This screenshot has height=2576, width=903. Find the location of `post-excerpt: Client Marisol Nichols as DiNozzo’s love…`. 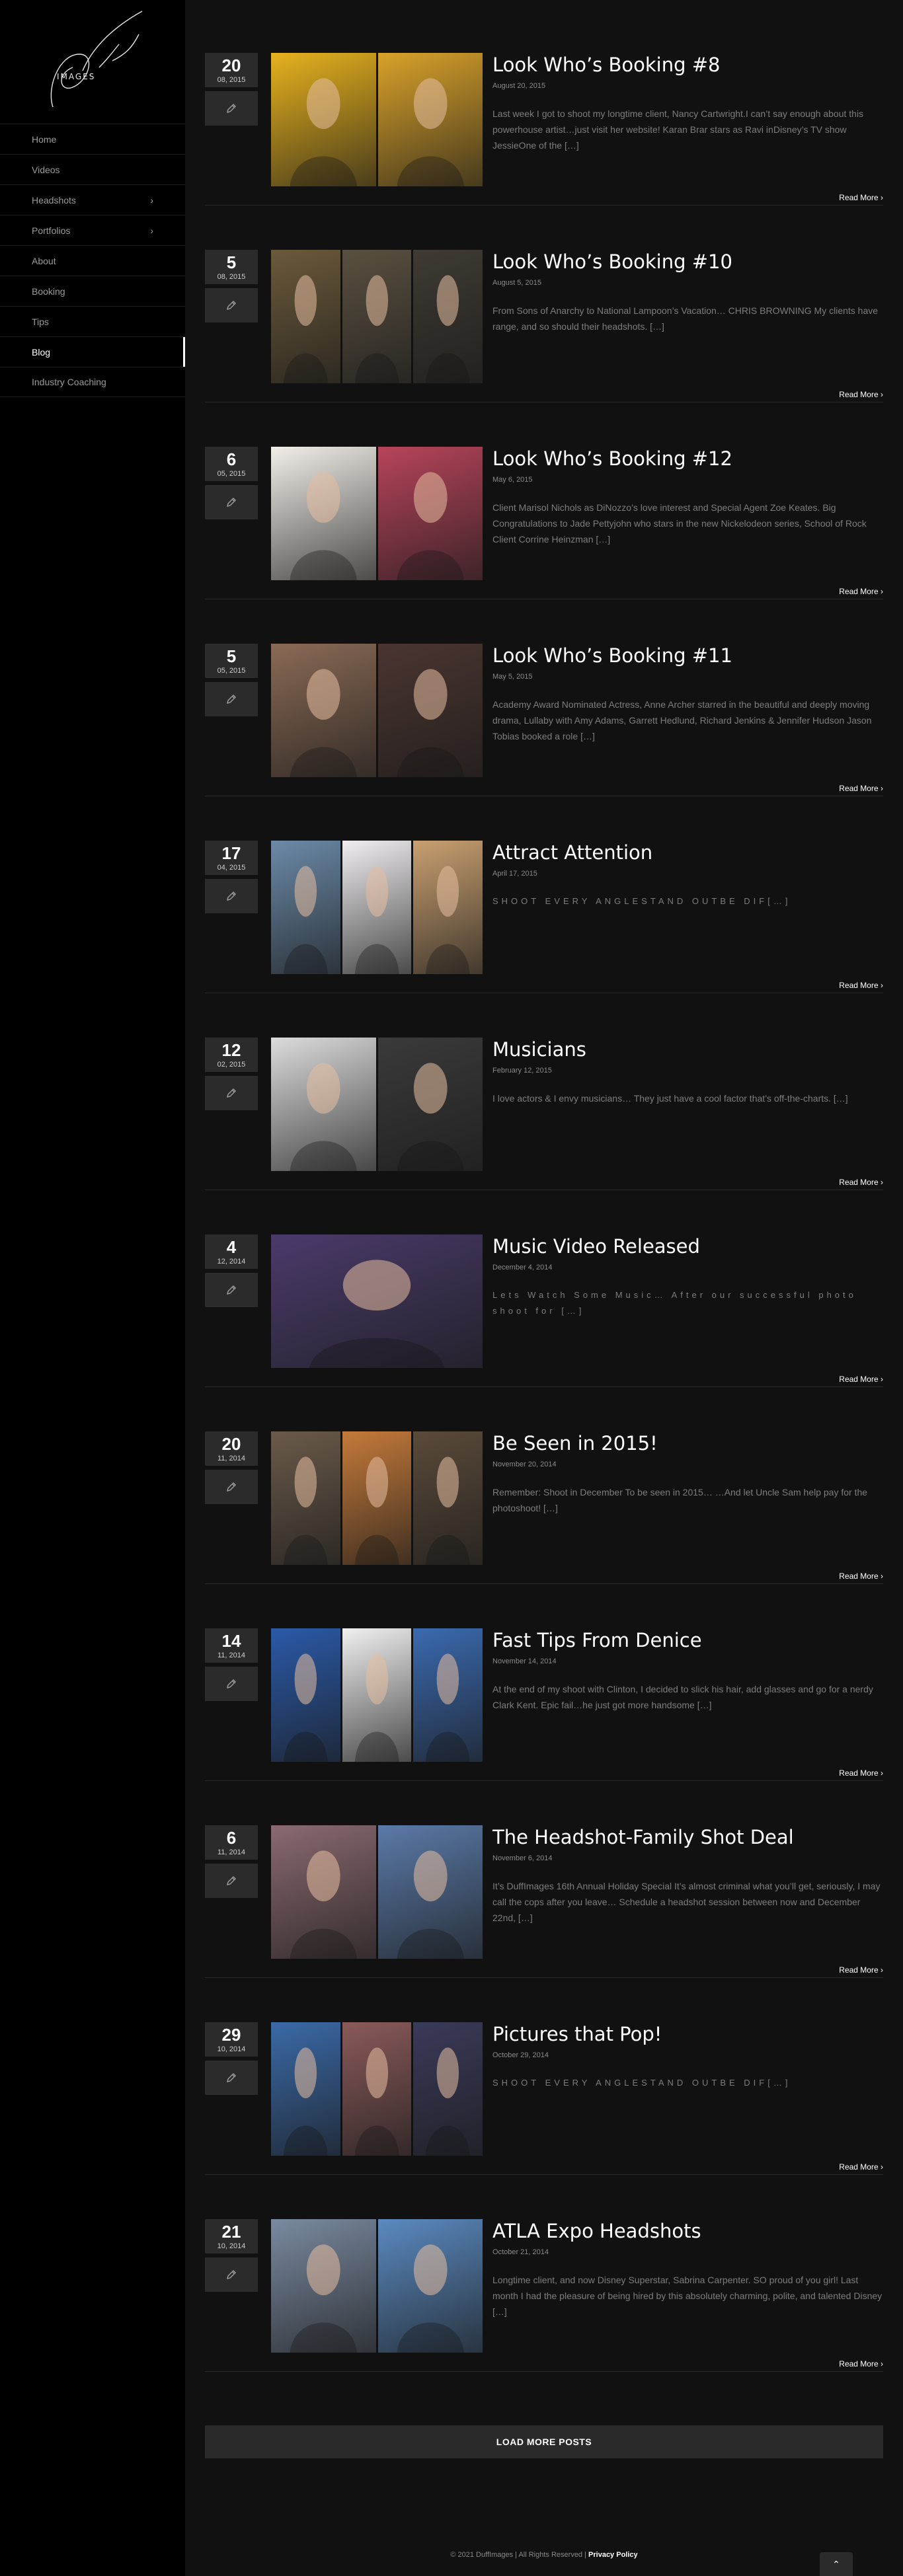

post-excerpt: Client Marisol Nichols as DiNozzo’s love… is located at coordinates (679, 523).